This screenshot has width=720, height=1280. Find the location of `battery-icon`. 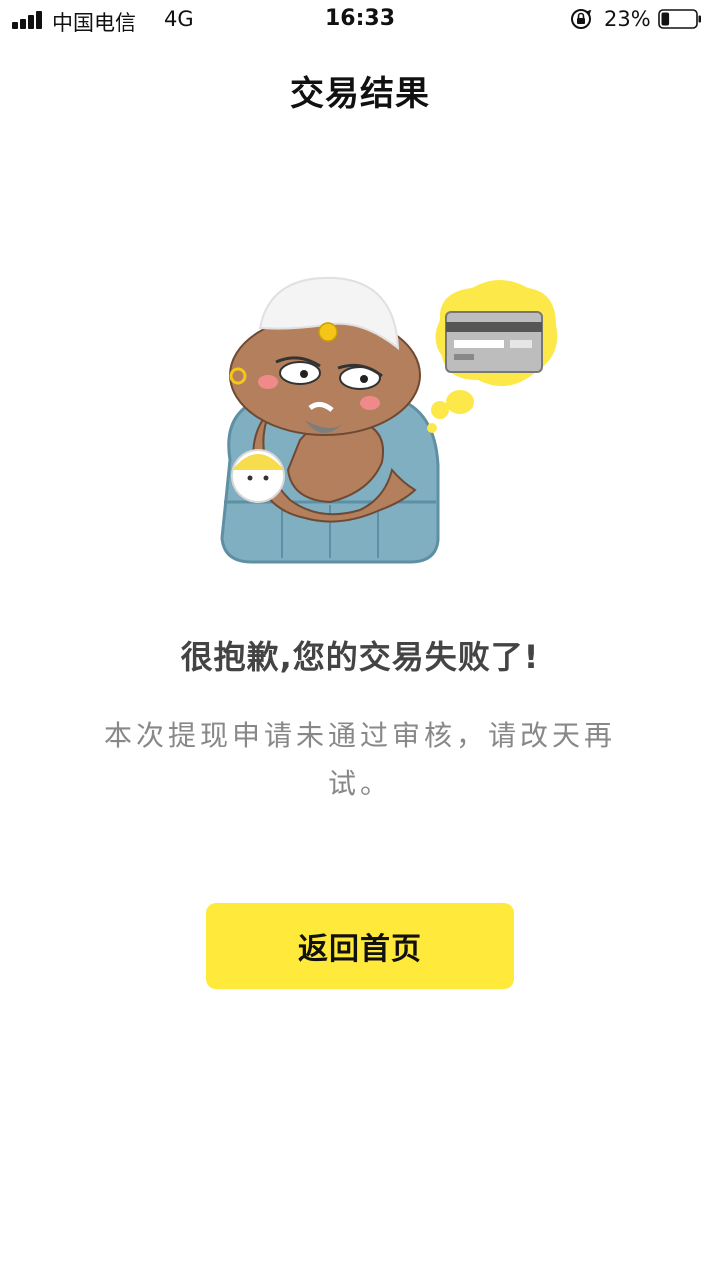

battery-icon is located at coordinates (679, 19).